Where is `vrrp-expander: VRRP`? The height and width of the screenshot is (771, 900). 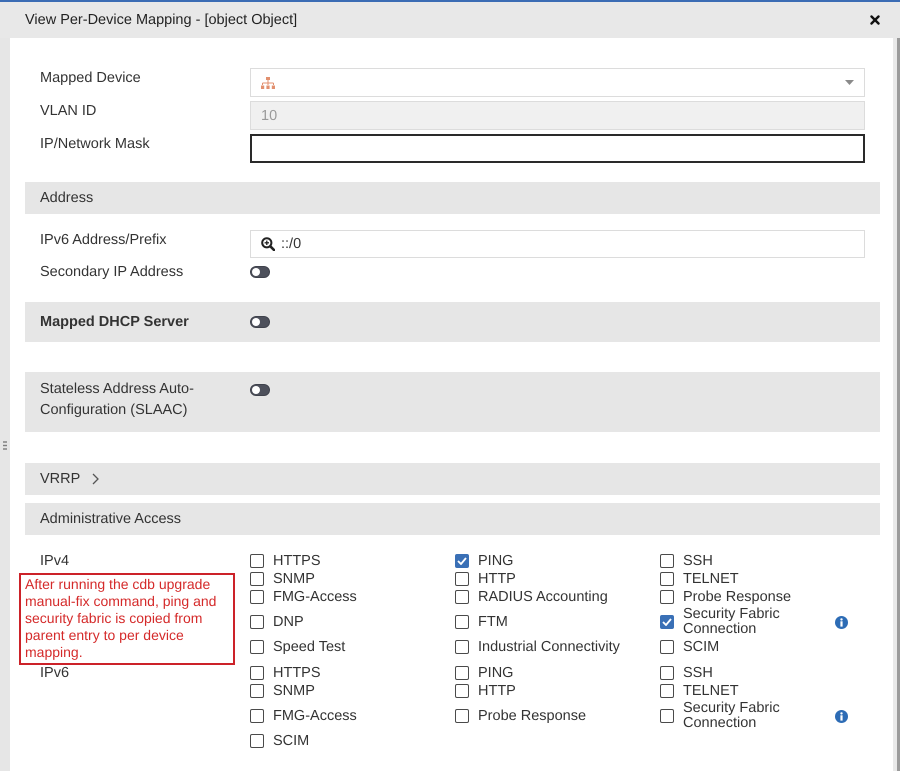 vrrp-expander: VRRP is located at coordinates (452, 479).